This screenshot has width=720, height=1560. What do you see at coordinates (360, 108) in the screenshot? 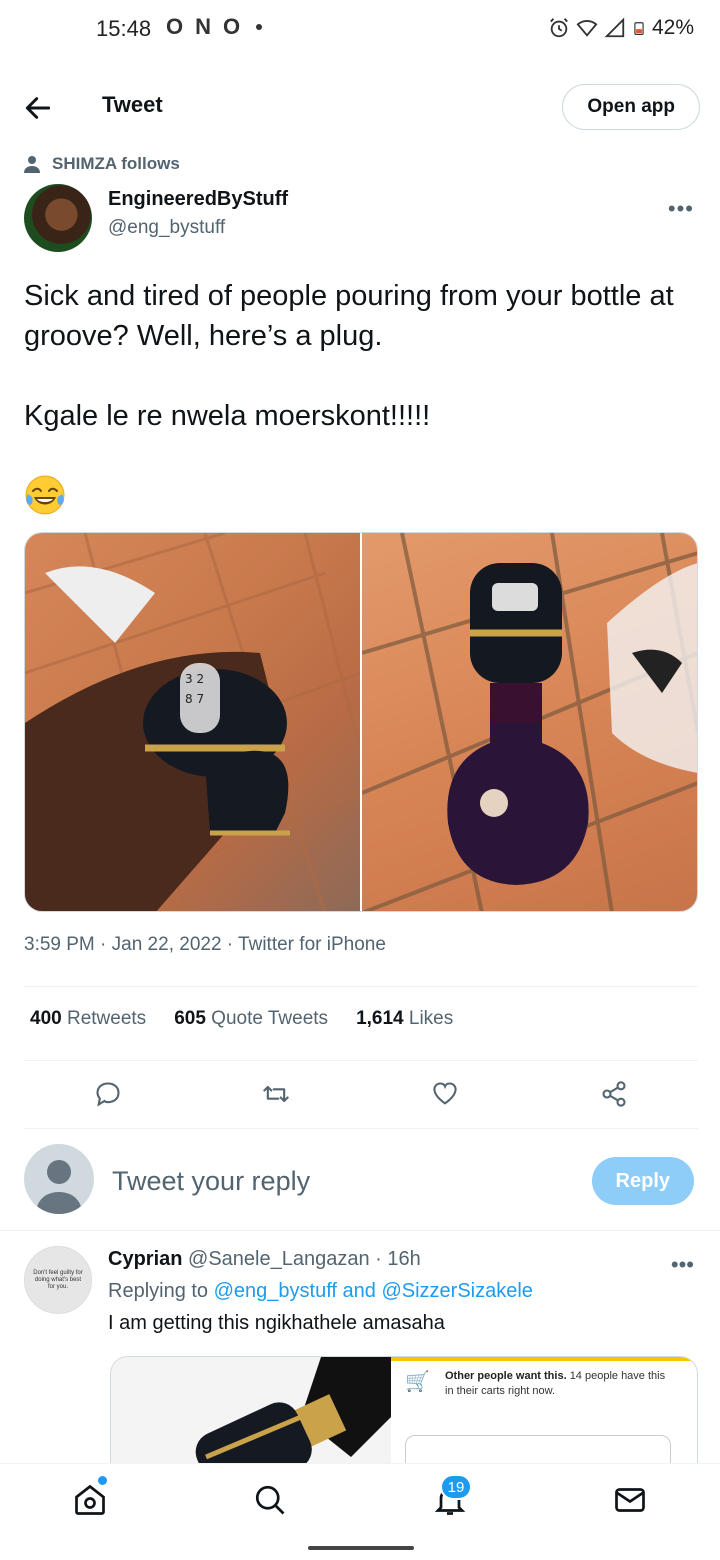
I see `top-header: Tweet Open app` at bounding box center [360, 108].